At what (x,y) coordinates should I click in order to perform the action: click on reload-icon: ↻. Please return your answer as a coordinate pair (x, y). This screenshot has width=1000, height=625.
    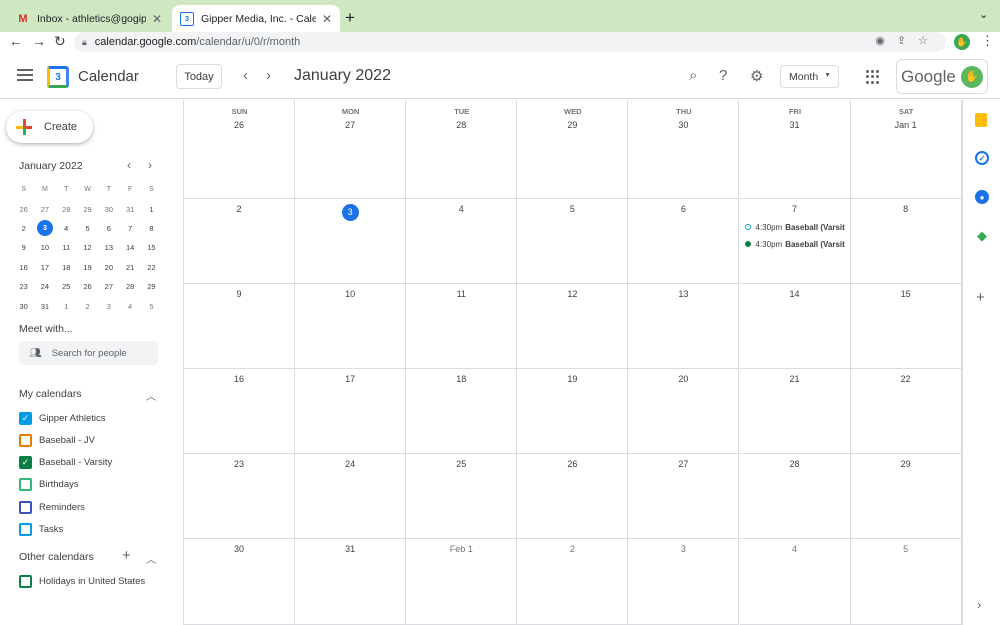
    Looking at the image, I should click on (60, 41).